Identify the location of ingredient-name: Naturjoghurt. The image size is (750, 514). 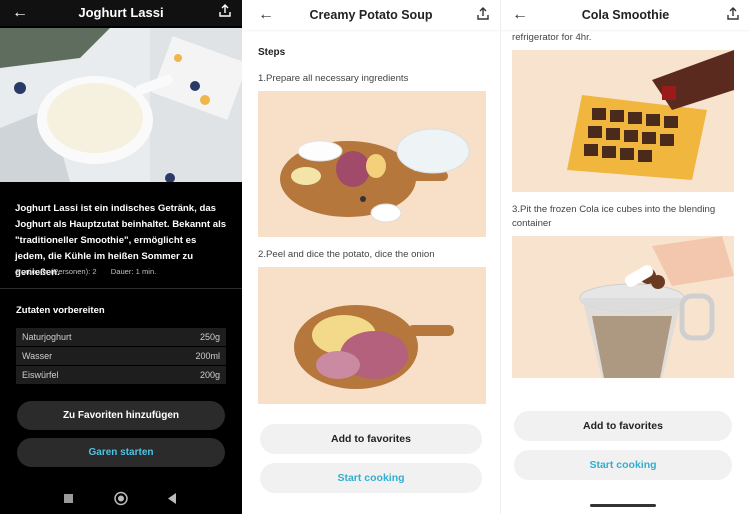
(47, 337).